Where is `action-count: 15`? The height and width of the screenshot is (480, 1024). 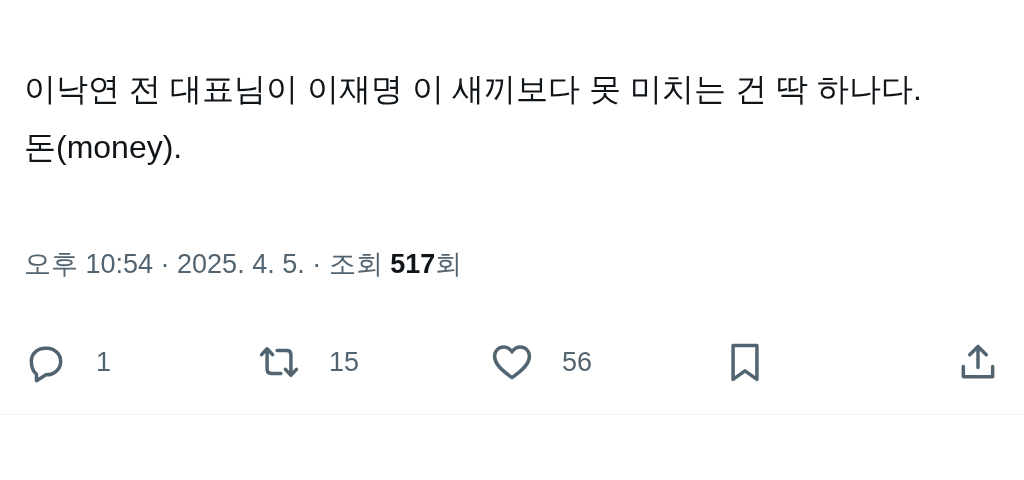 action-count: 15 is located at coordinates (344, 362).